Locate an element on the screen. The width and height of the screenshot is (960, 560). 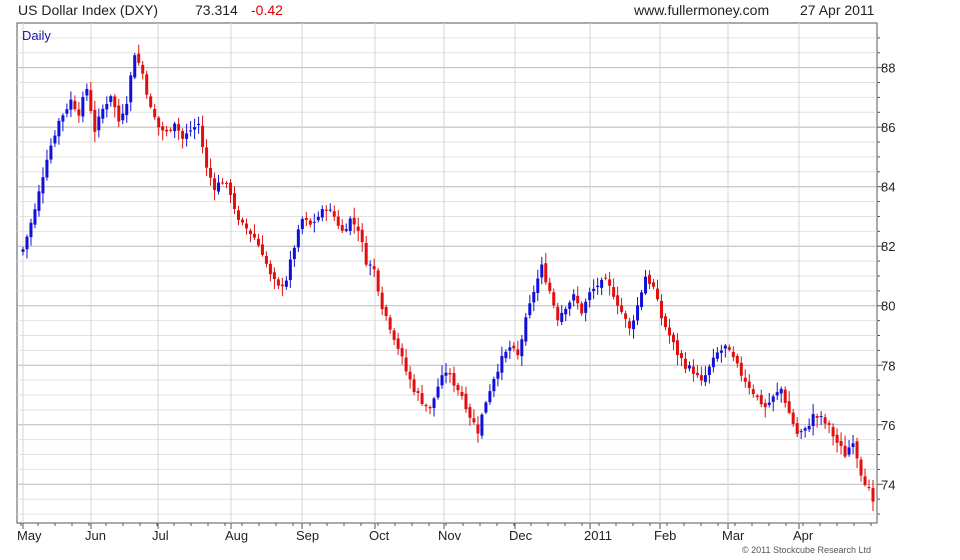
candle is located at coordinates (135, 66).